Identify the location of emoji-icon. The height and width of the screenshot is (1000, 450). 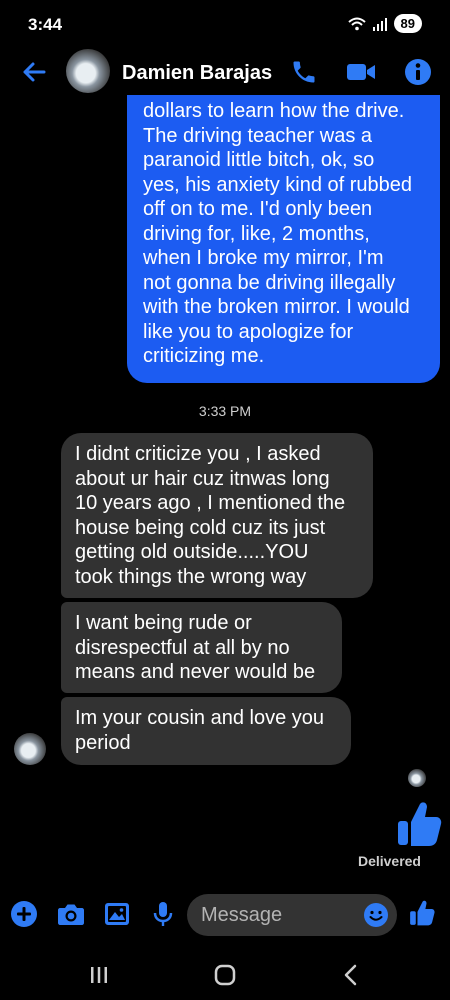
(376, 915).